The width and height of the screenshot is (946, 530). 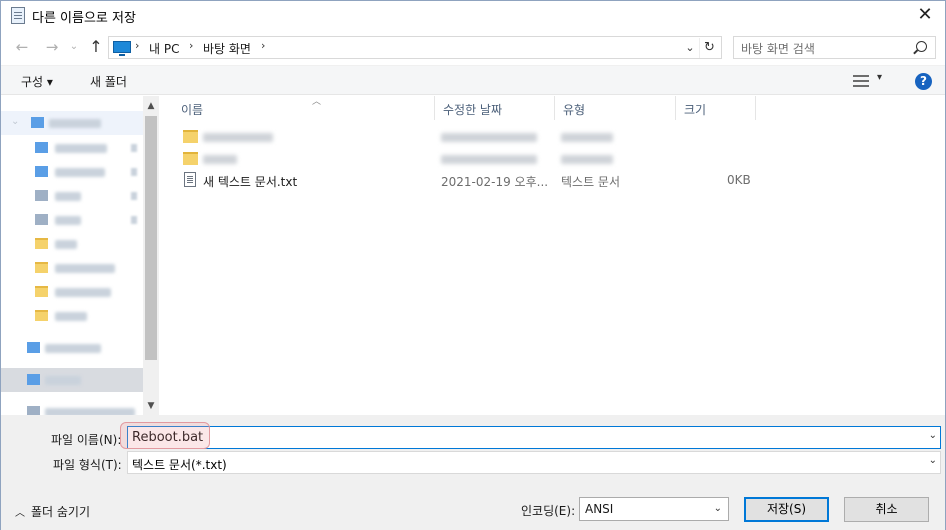 I want to click on recent-locations-chevron-icon: ⌄, so click(x=74, y=47).